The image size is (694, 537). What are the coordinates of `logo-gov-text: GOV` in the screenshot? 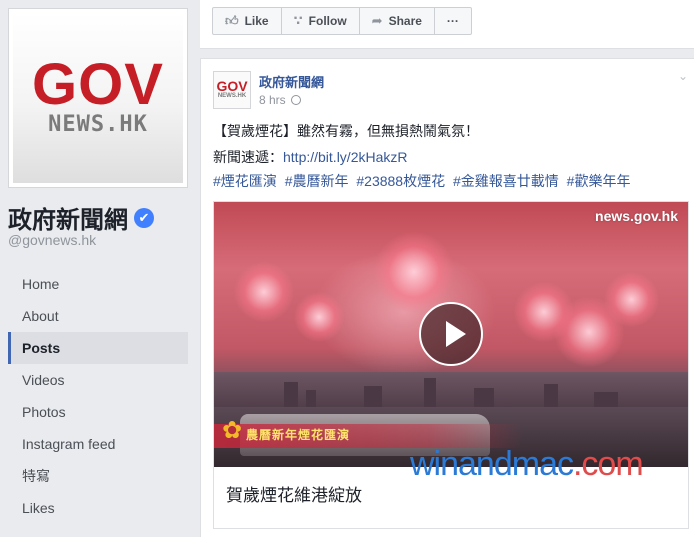 It's located at (98, 84).